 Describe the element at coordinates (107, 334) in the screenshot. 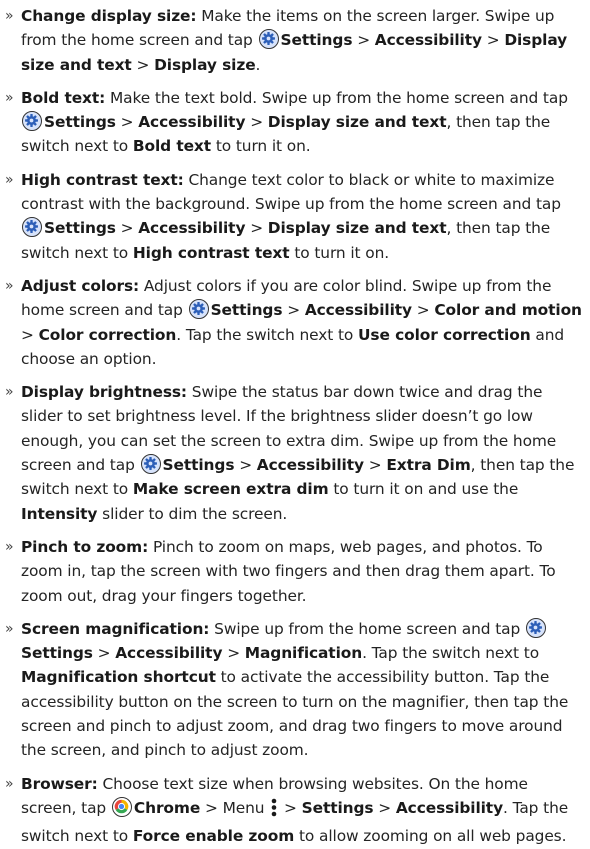

I see `bold-term: Color correction` at that location.